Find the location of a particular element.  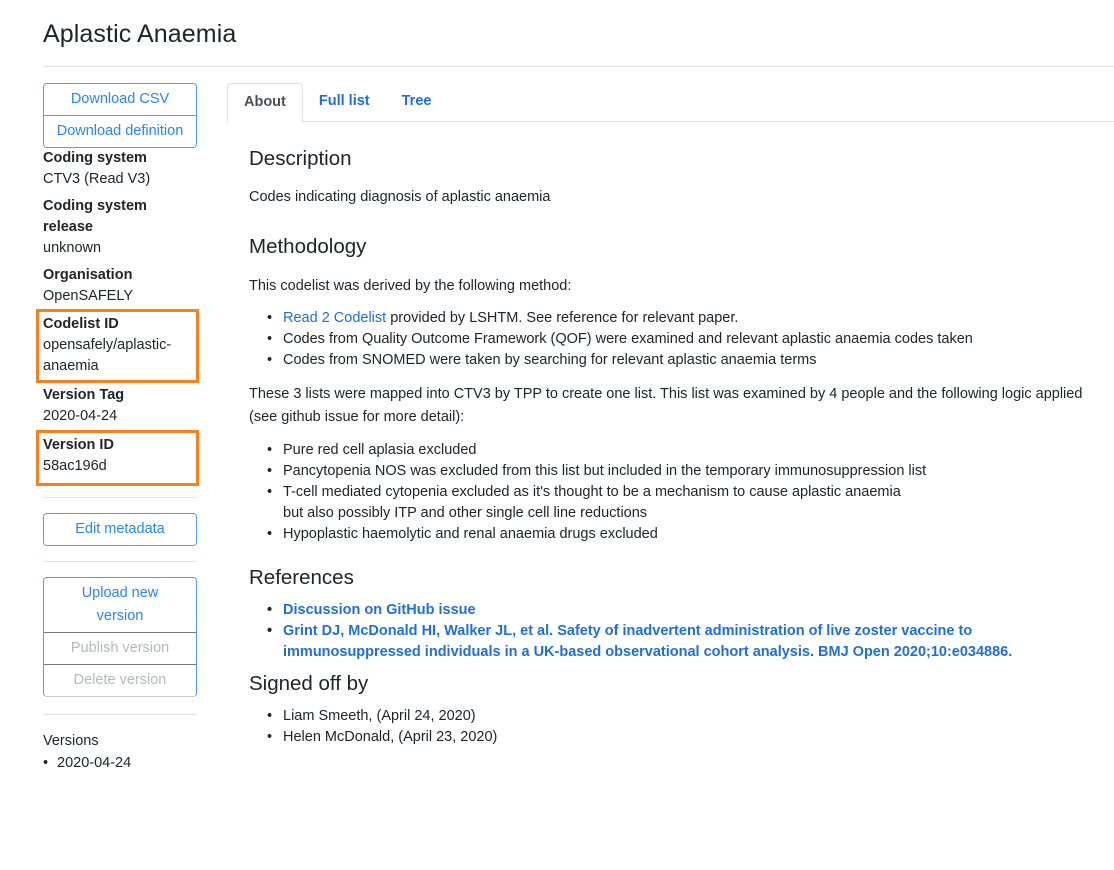

meta-value: 2020-04-24 is located at coordinates (80, 416).